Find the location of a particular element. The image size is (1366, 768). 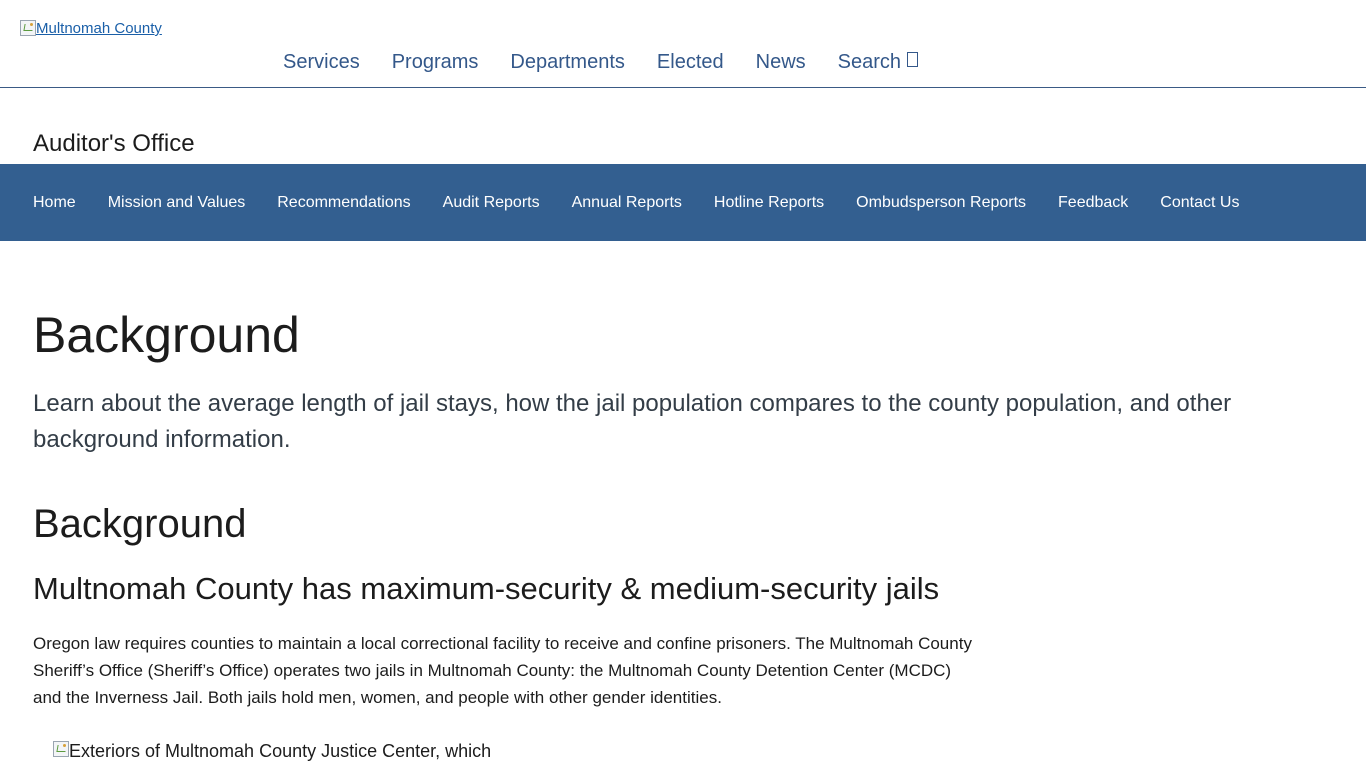

section-nav-mission: Mission and Values is located at coordinates (177, 203).